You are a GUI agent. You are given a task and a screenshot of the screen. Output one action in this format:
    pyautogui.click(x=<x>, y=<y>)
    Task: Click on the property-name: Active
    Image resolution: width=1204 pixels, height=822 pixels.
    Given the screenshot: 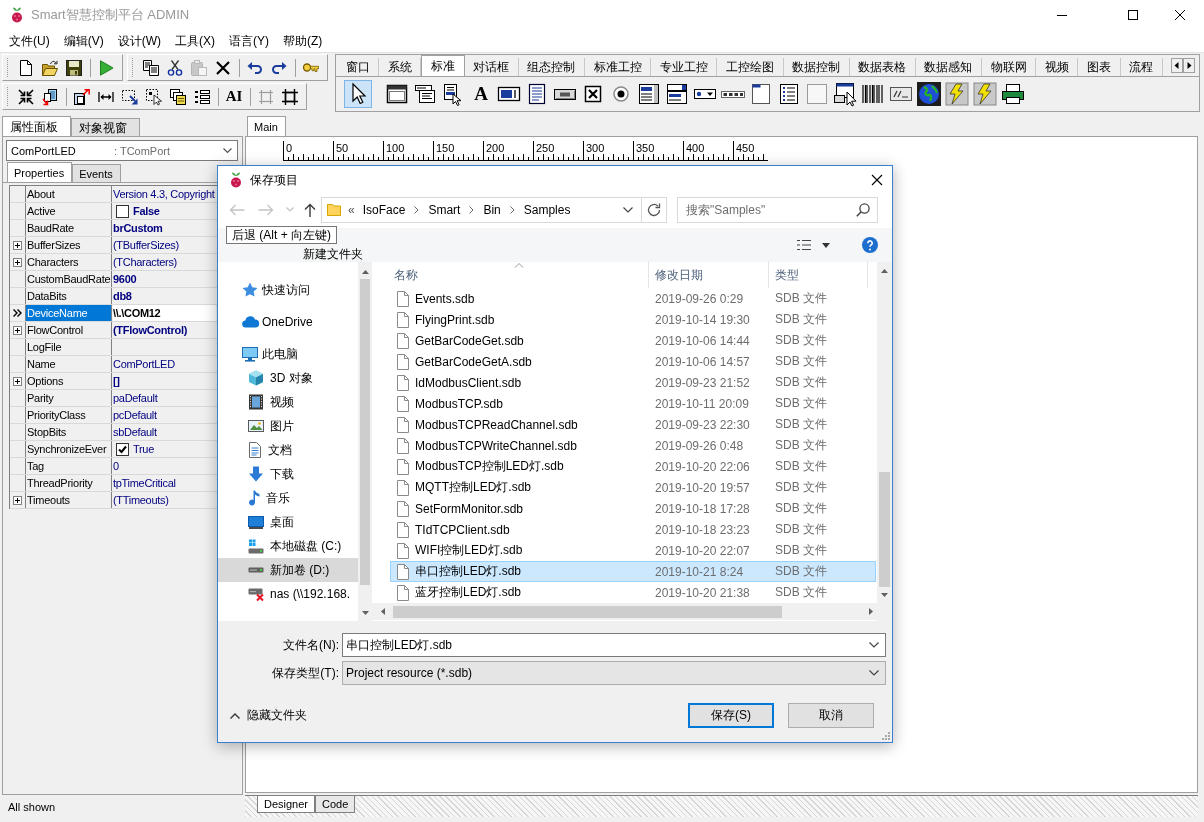 What is the action you would take?
    pyautogui.click(x=69, y=211)
    